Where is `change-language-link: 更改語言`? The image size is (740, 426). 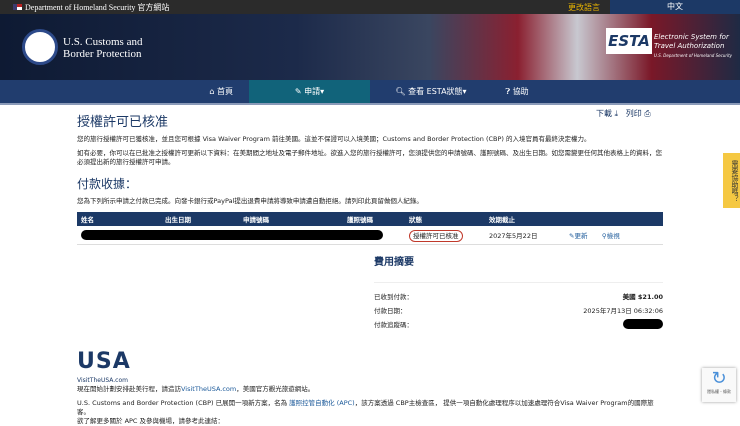 change-language-link: 更改語言 is located at coordinates (584, 7).